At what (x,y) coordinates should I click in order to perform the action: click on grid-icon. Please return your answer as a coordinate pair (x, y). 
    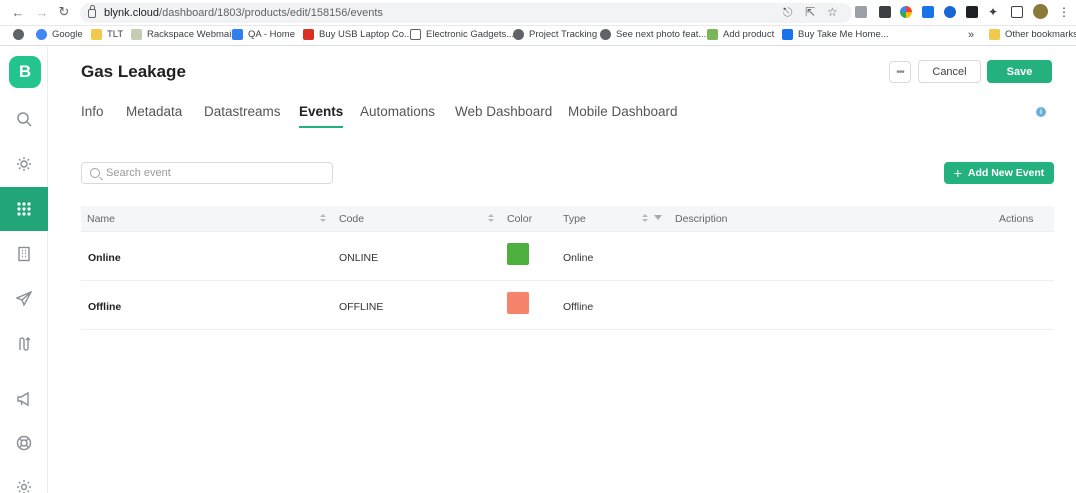
    Looking at the image, I should click on (24, 209).